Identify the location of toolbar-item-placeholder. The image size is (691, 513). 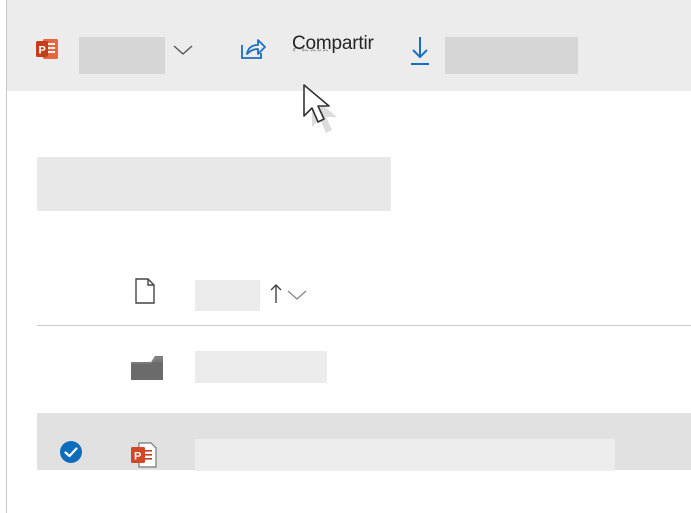
(511, 55).